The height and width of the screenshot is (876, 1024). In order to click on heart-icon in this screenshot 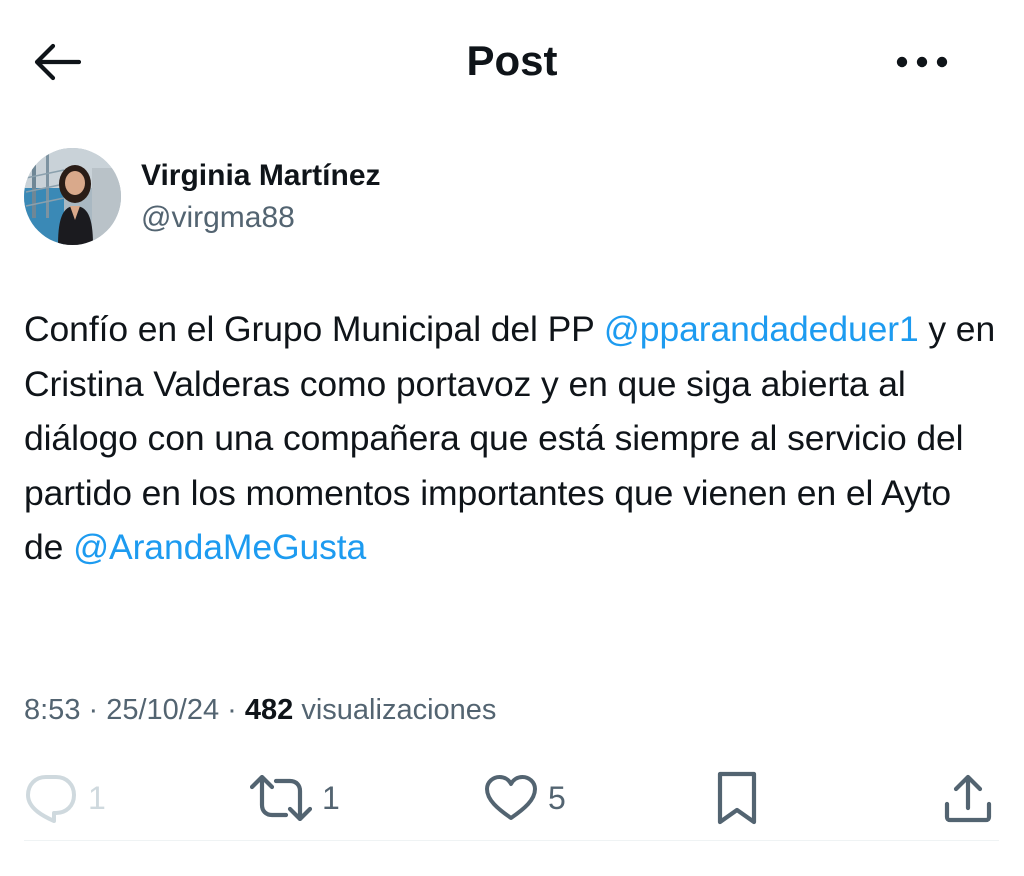, I will do `click(511, 797)`.